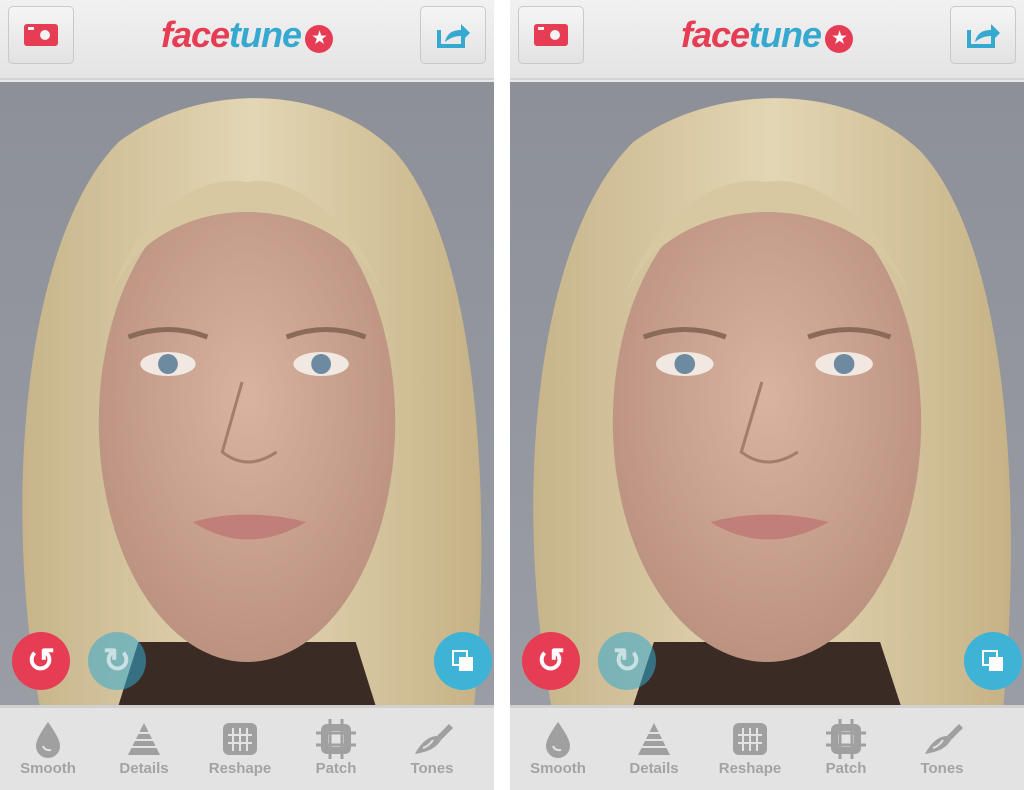 This screenshot has height=790, width=1024. What do you see at coordinates (1008, 768) in the screenshot?
I see `tool-label: Re` at bounding box center [1008, 768].